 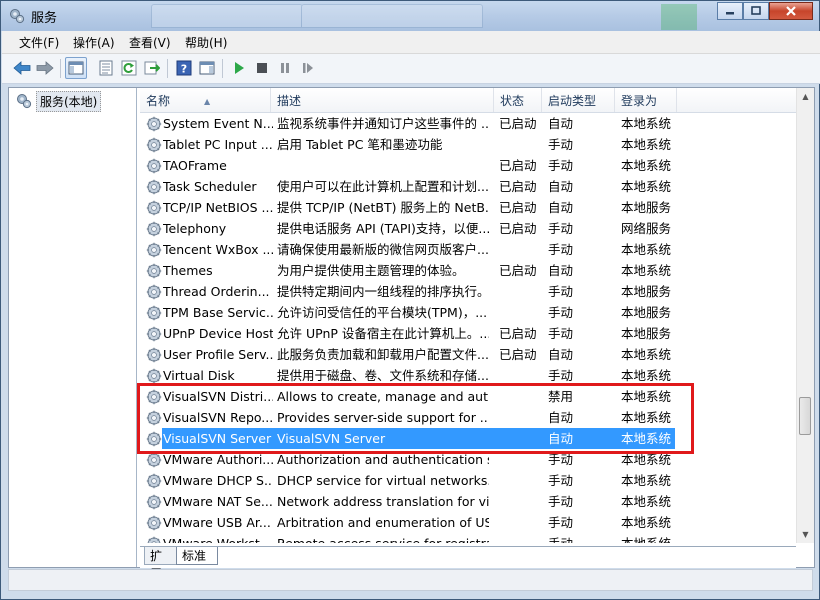 What do you see at coordinates (805, 534) in the screenshot?
I see `scroll-down-arrow-icon: ▼` at bounding box center [805, 534].